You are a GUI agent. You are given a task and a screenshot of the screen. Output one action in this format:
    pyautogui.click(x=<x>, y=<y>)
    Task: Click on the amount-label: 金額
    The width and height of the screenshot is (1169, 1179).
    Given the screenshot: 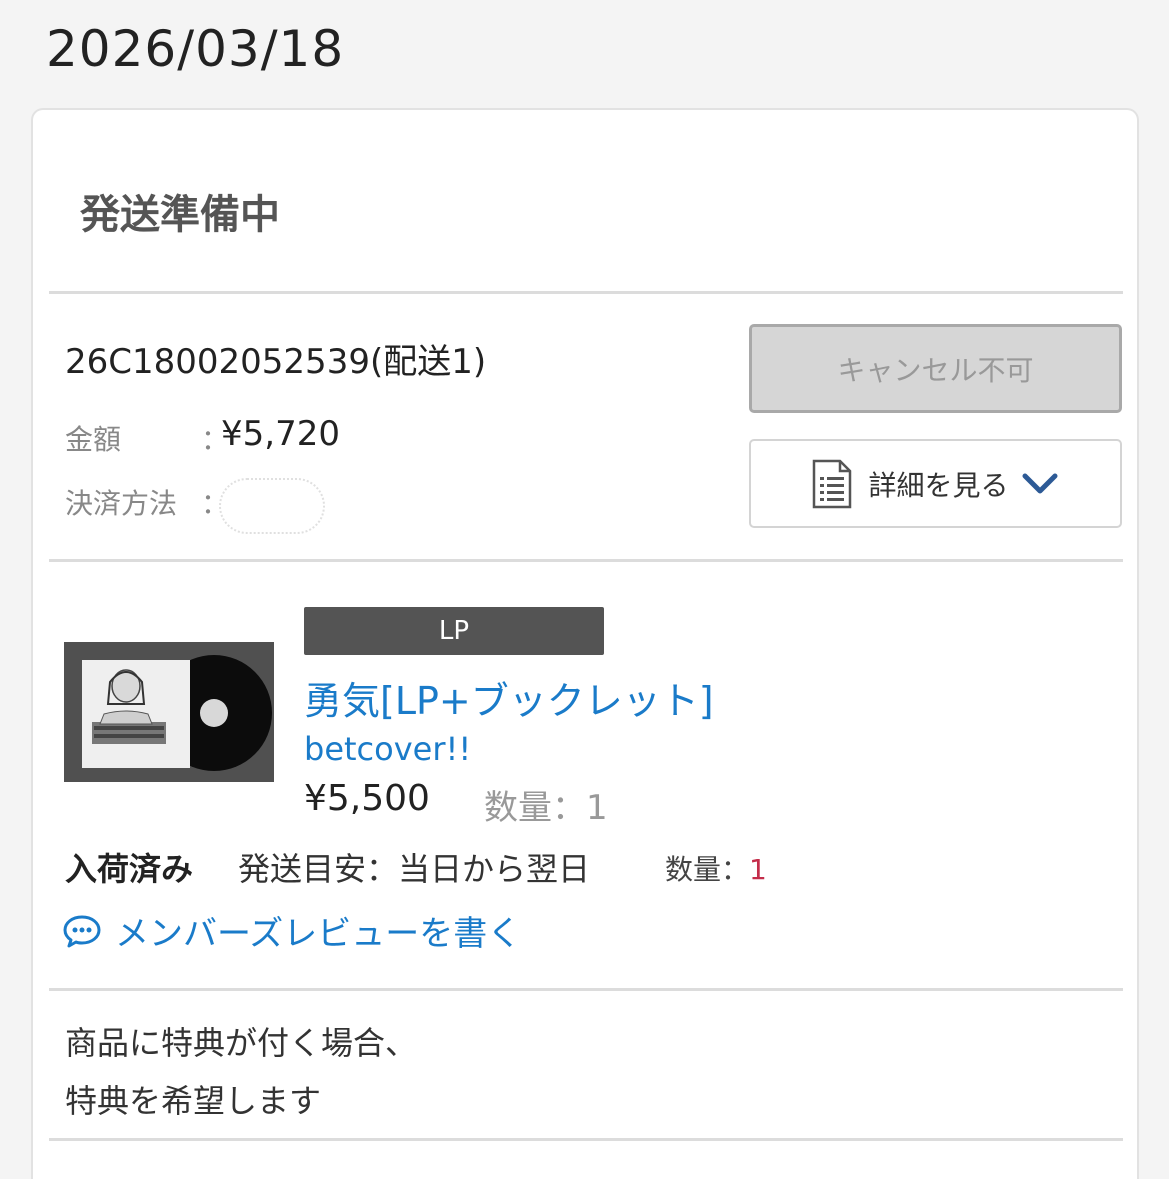 What is the action you would take?
    pyautogui.click(x=93, y=439)
    